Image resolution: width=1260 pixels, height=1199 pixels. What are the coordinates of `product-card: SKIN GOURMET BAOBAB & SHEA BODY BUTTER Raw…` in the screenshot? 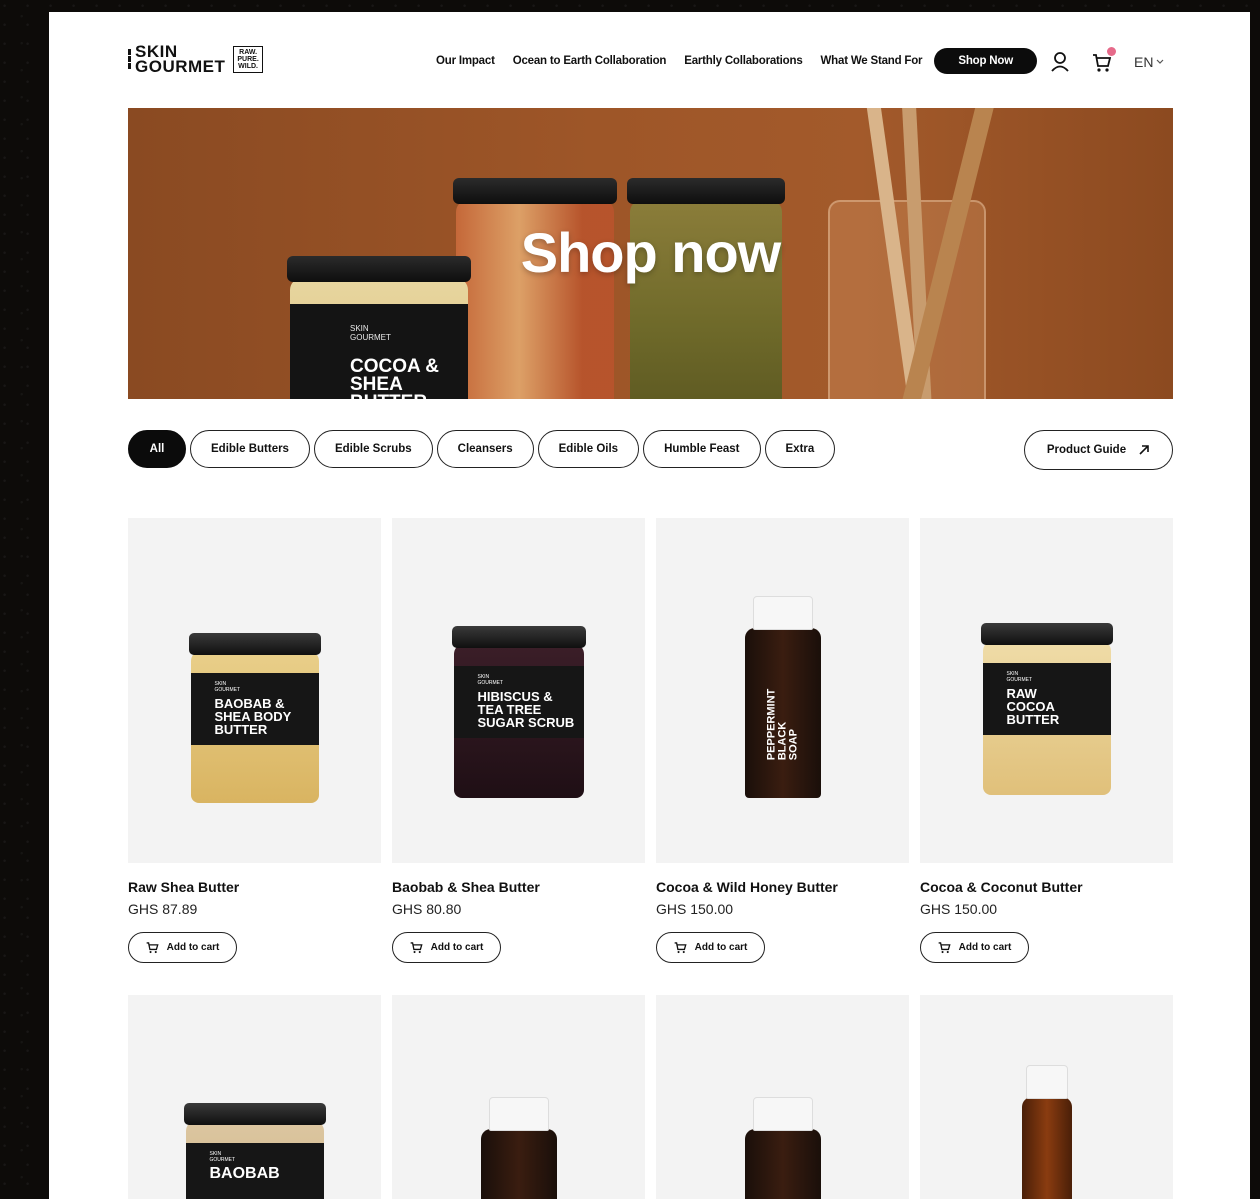 It's located at (254, 740).